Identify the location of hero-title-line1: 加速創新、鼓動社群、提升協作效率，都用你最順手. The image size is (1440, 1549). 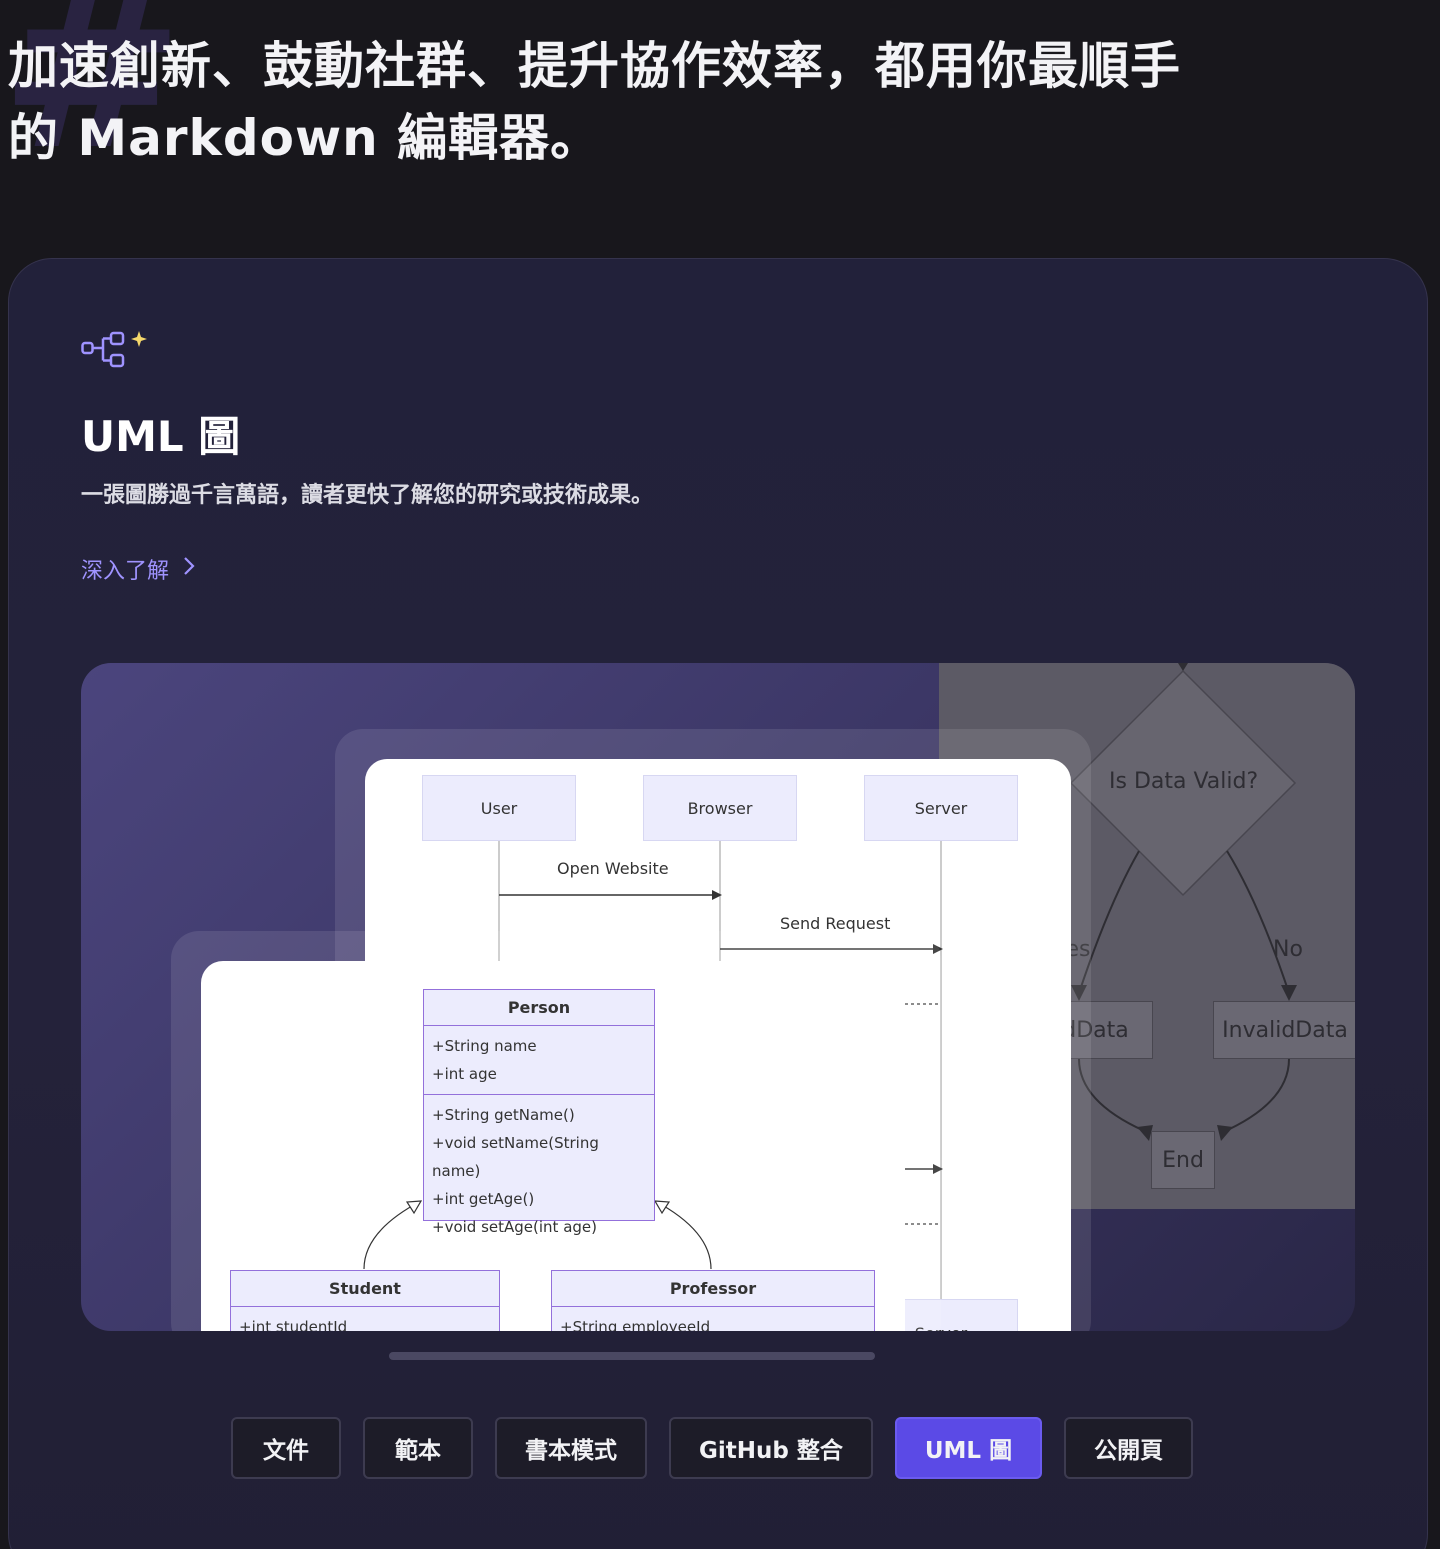
(594, 66).